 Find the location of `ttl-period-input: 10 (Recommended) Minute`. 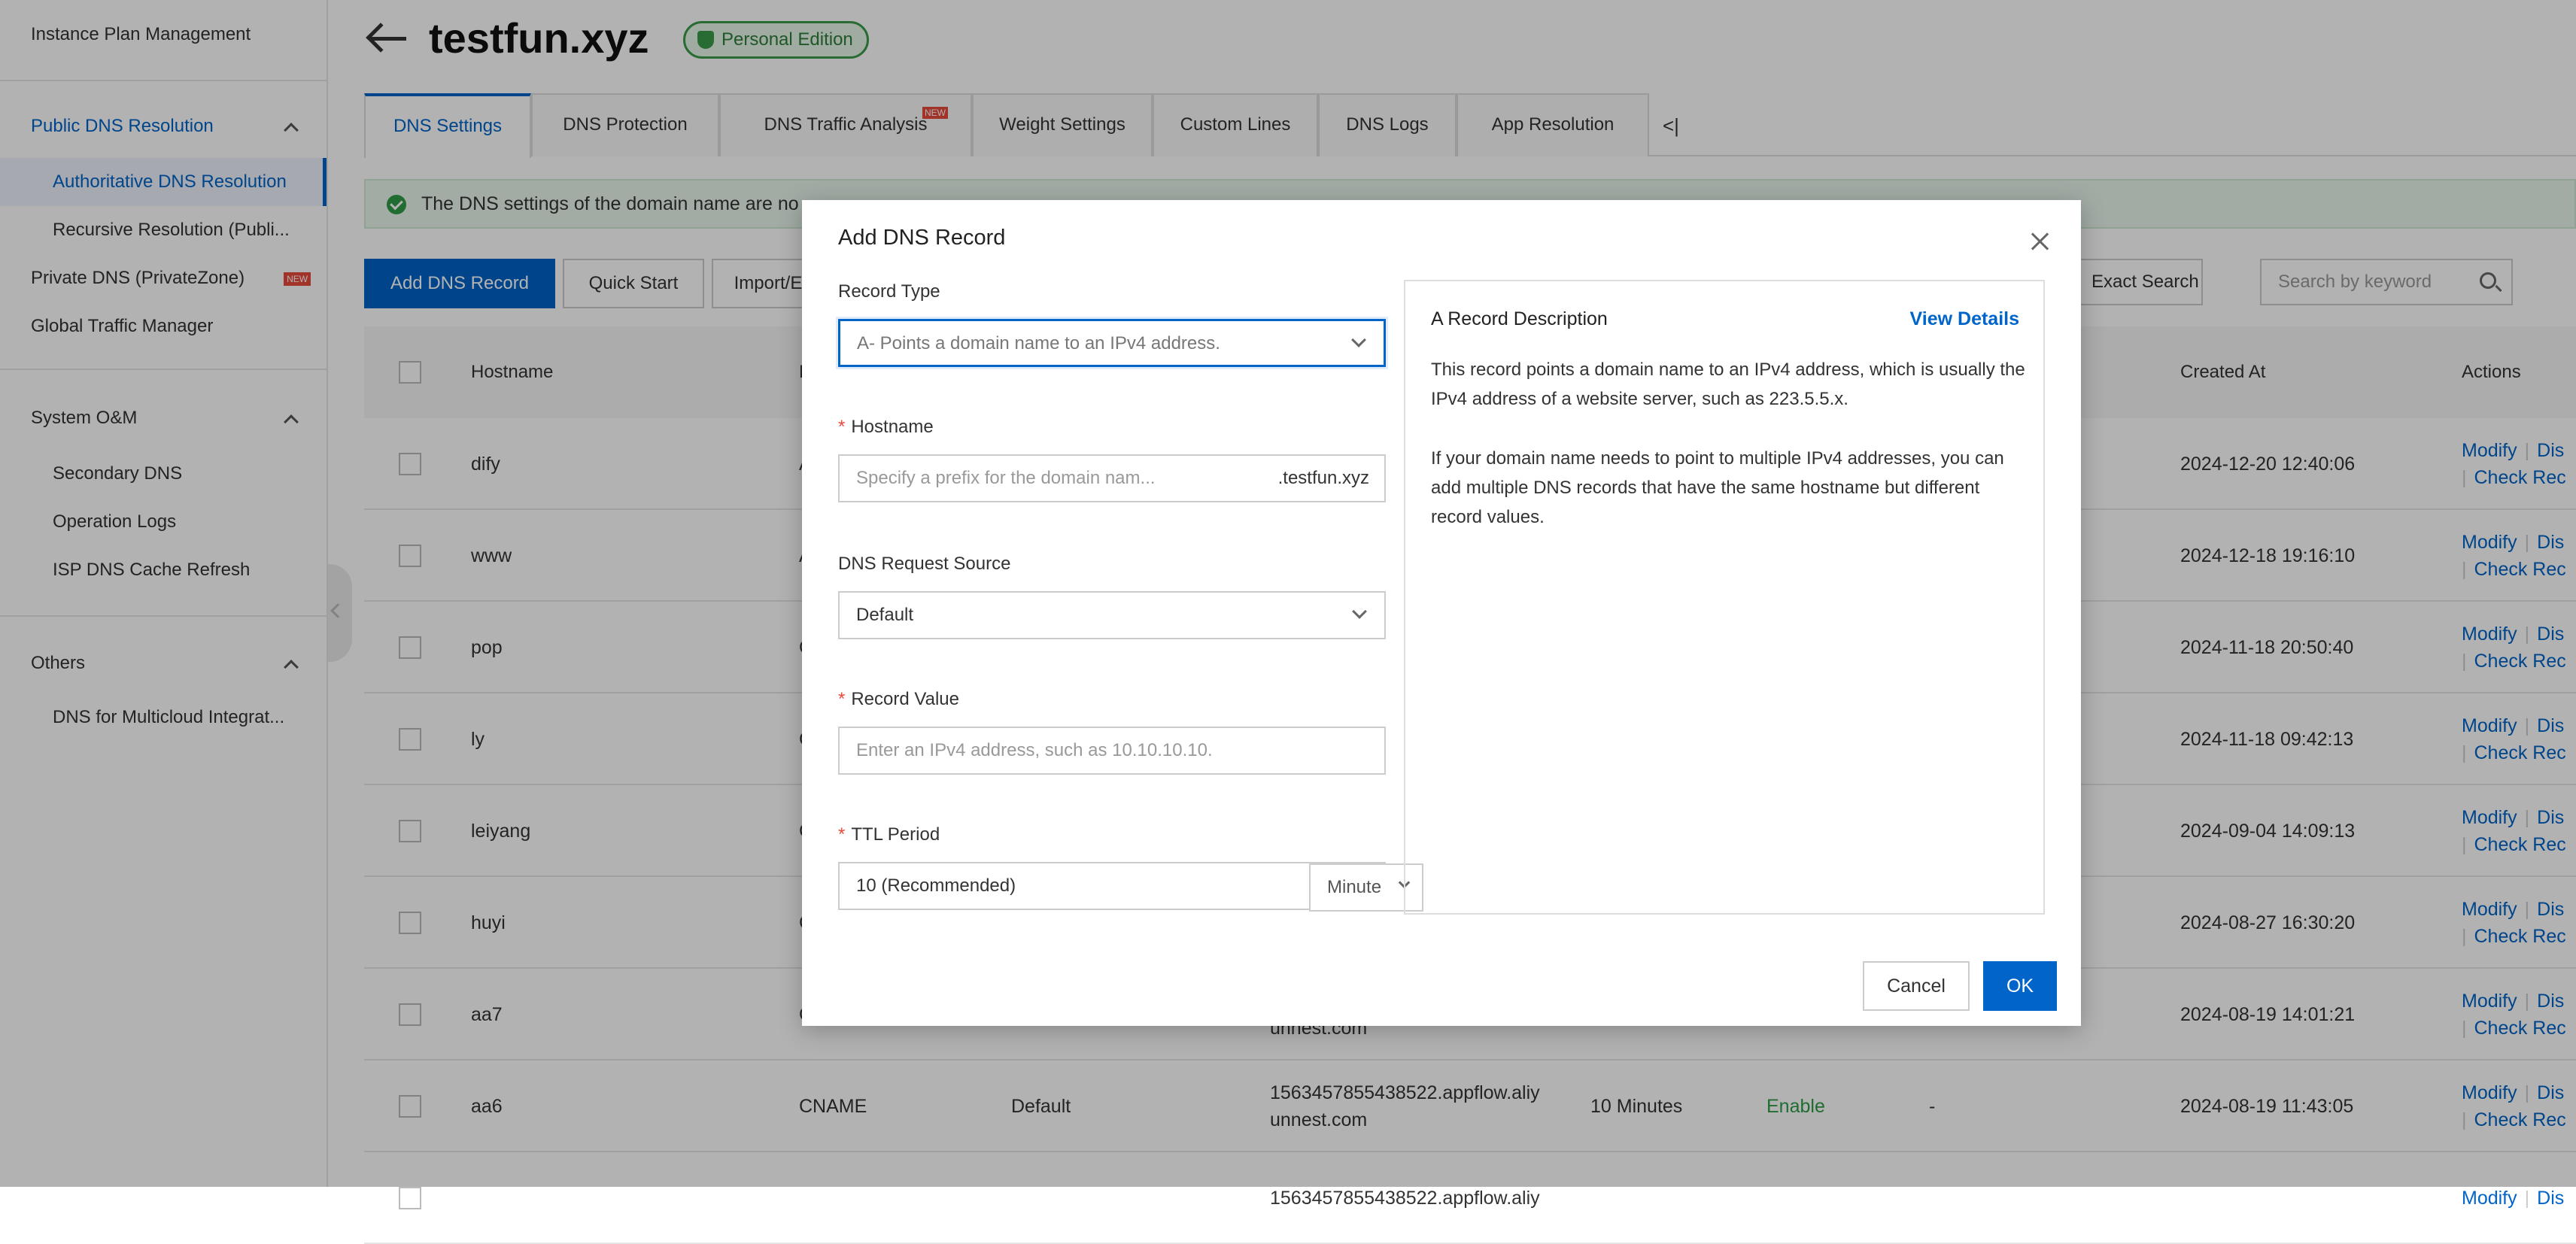

ttl-period-input: 10 (Recommended) Minute is located at coordinates (1130, 887).